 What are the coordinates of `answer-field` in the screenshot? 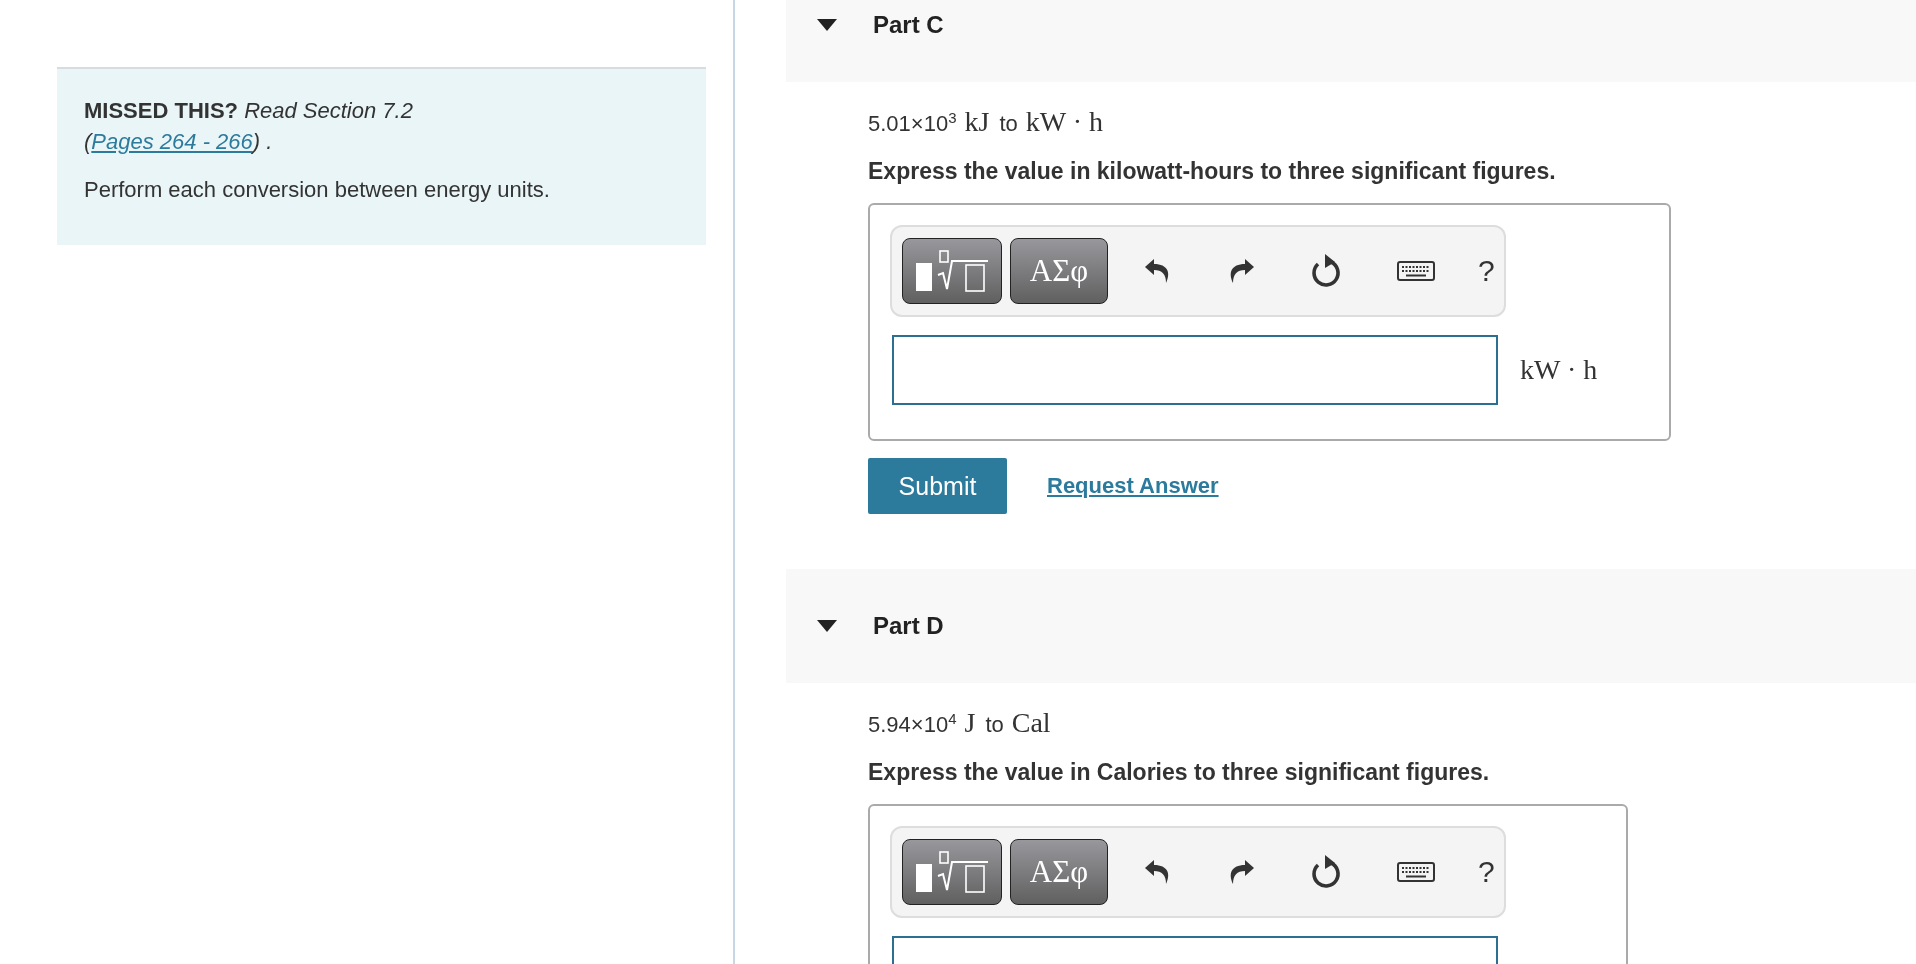 It's located at (1195, 370).